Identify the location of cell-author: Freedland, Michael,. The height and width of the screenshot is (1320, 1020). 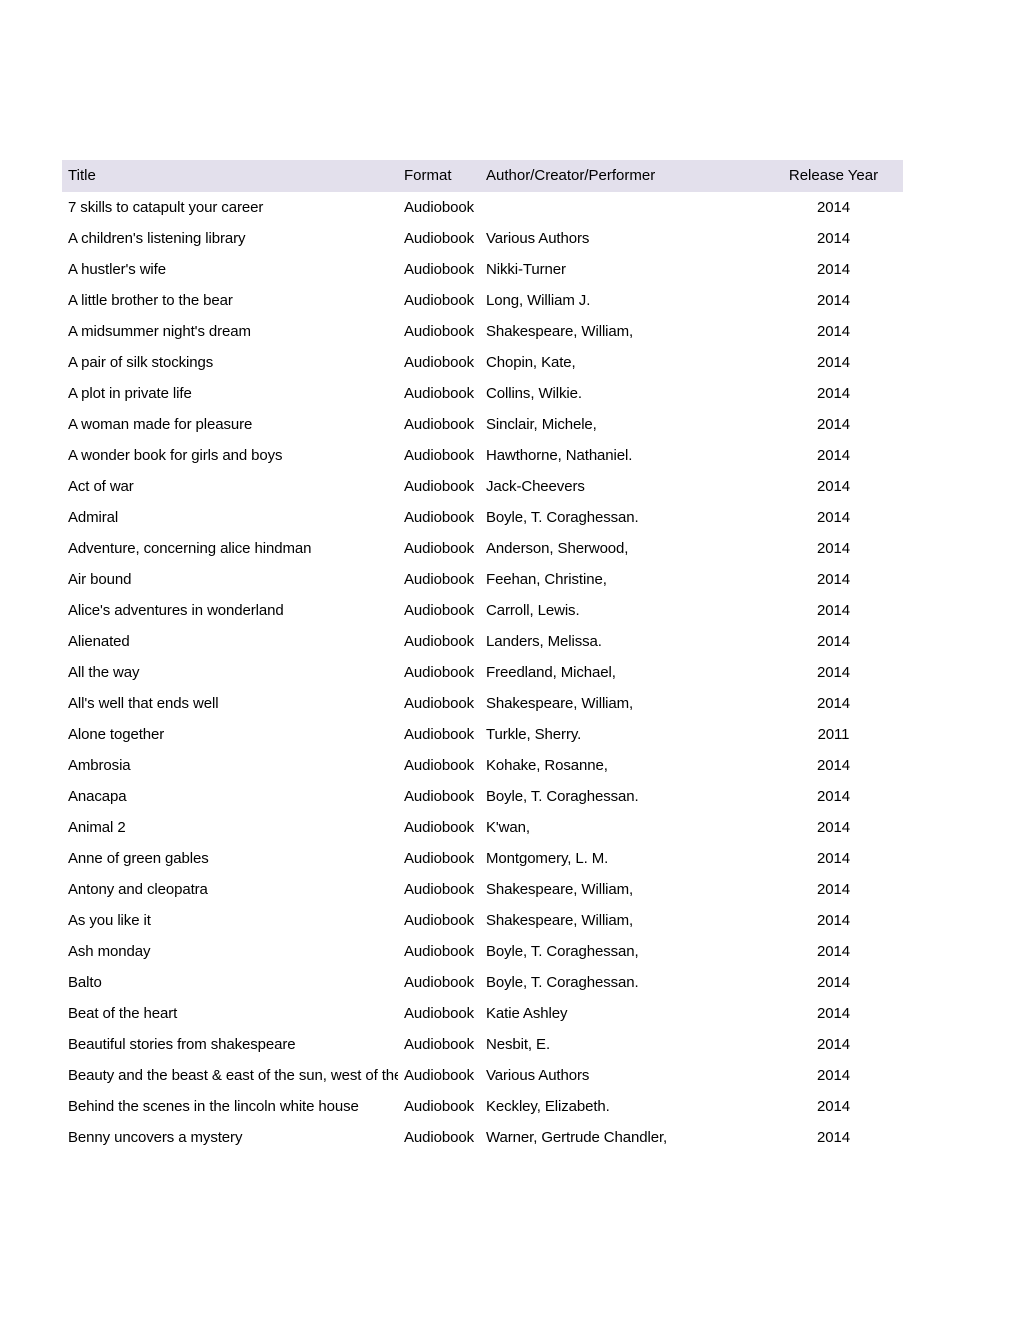
(551, 672).